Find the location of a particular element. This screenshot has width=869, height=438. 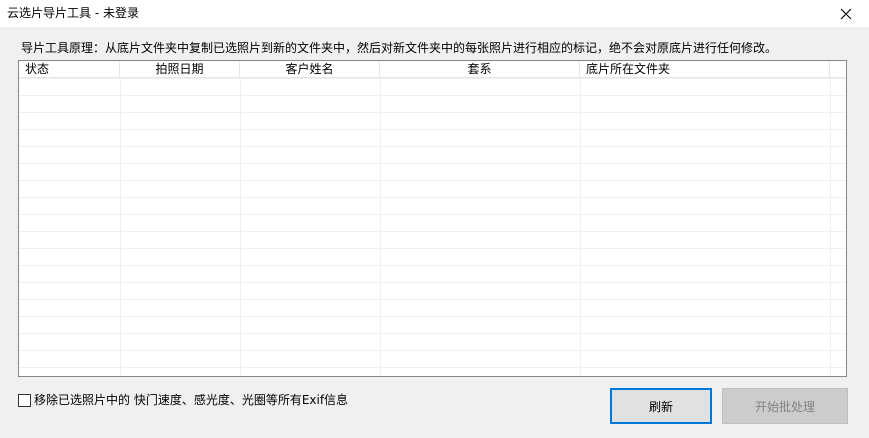

strip-exif-checkbox is located at coordinates (24, 400).